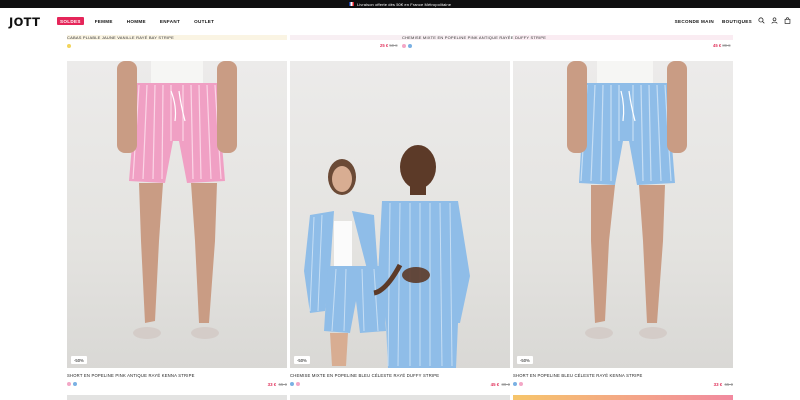 Image resolution: width=800 pixels, height=400 pixels. I want to click on nav-item-boutiques: BOUTIQUES, so click(737, 21).